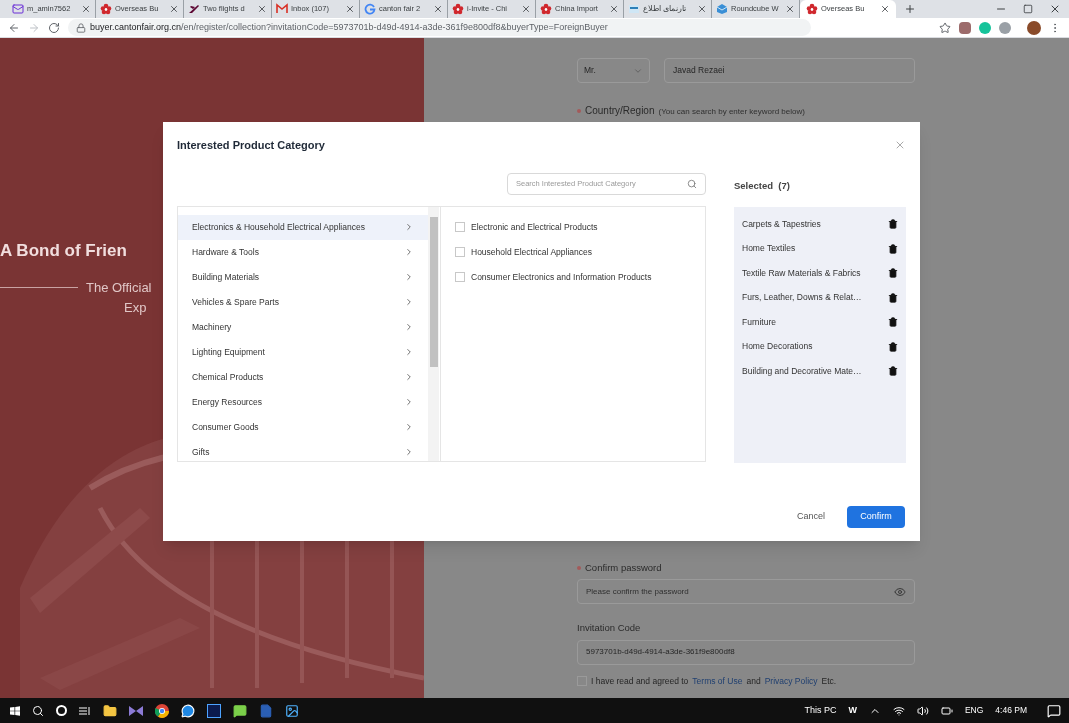  I want to click on clock: 4:46 PM, so click(1011, 710).